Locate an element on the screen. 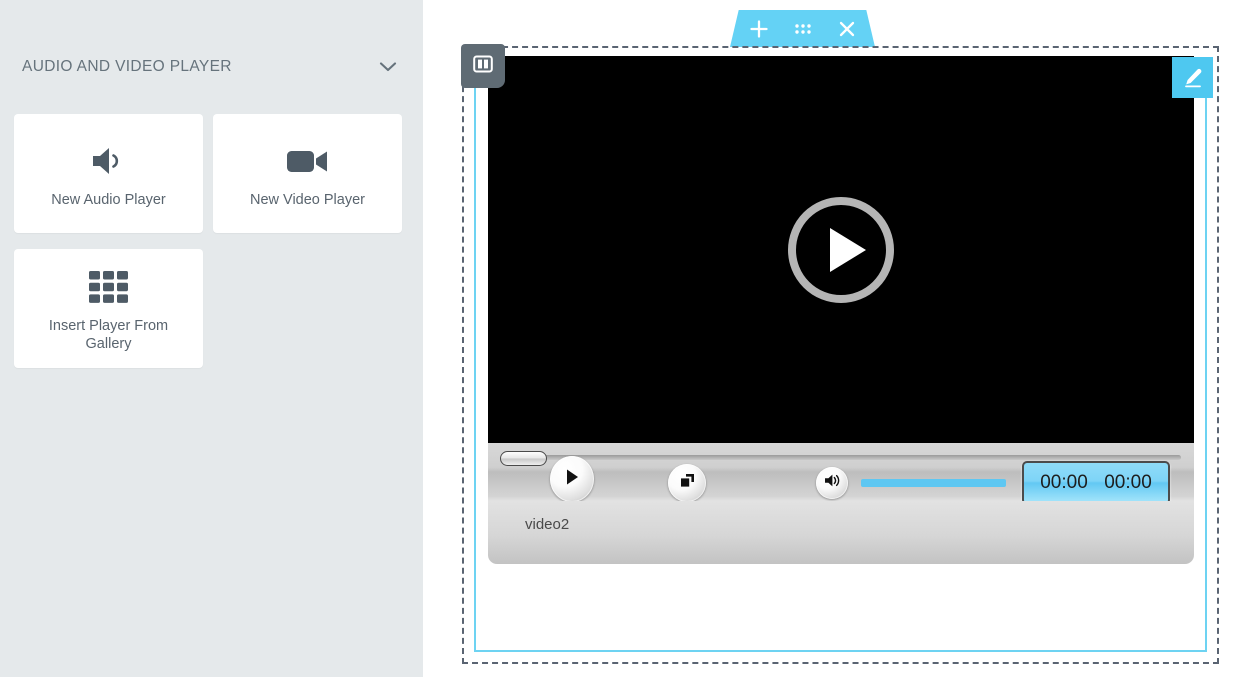  edit-widget-button is located at coordinates (1192, 77).